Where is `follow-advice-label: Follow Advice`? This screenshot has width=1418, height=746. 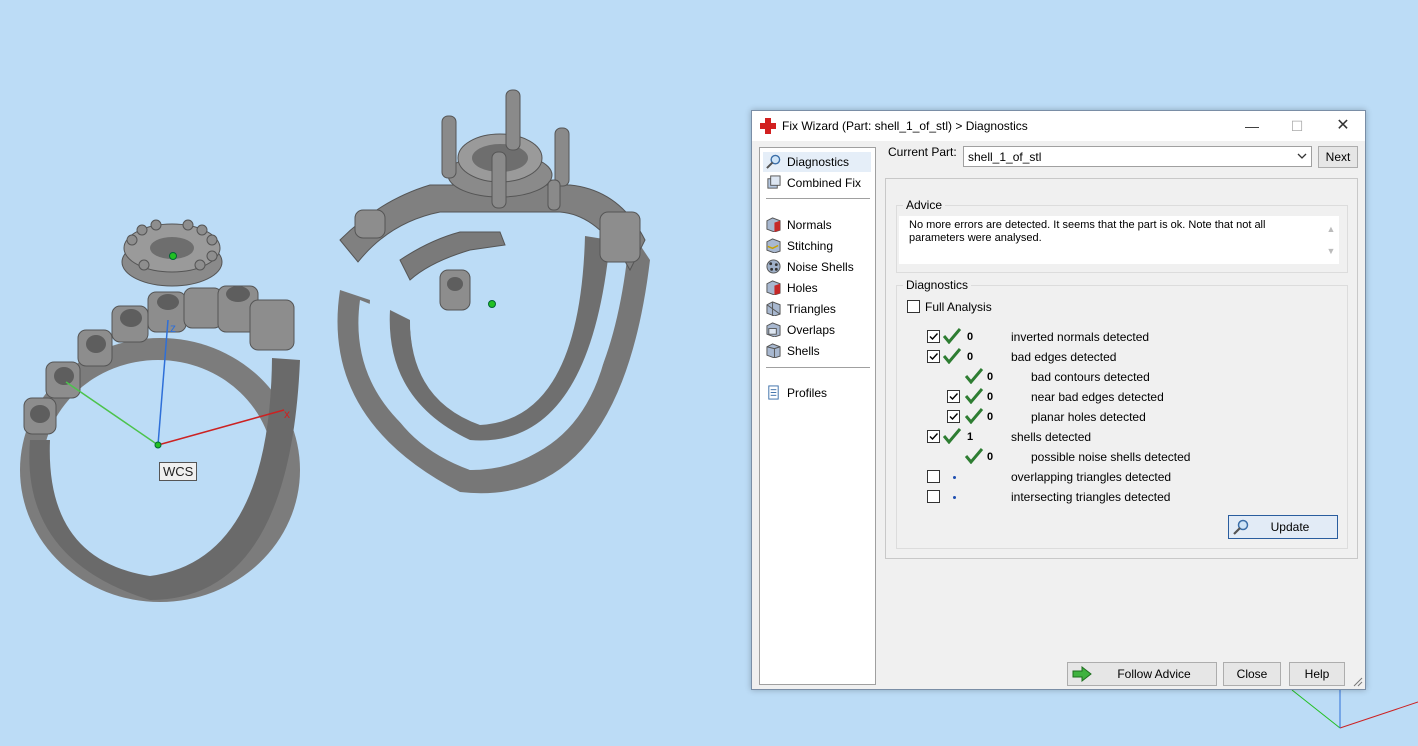
follow-advice-label: Follow Advice is located at coordinates (1154, 674).